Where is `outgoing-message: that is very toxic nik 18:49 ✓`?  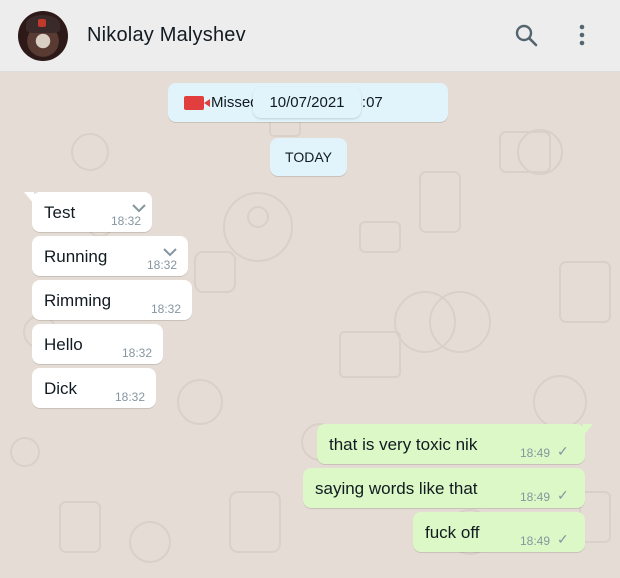 outgoing-message: that is very toxic nik 18:49 ✓ is located at coordinates (455, 444).